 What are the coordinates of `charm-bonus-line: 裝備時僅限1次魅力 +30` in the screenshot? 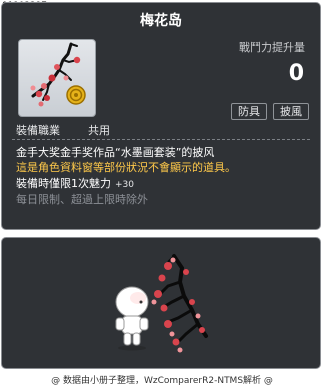 It's located at (75, 183).